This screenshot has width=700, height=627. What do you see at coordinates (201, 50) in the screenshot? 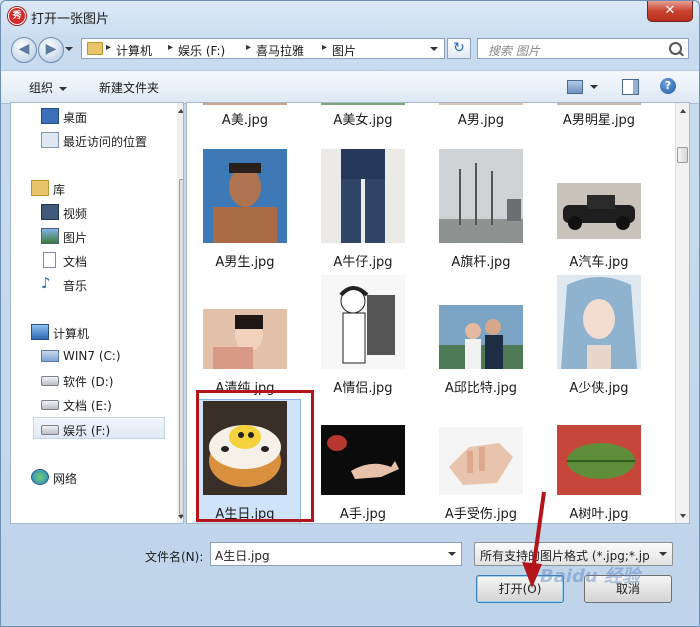
I see `breadcrumb-drive-f: 娱乐 (F:)` at bounding box center [201, 50].